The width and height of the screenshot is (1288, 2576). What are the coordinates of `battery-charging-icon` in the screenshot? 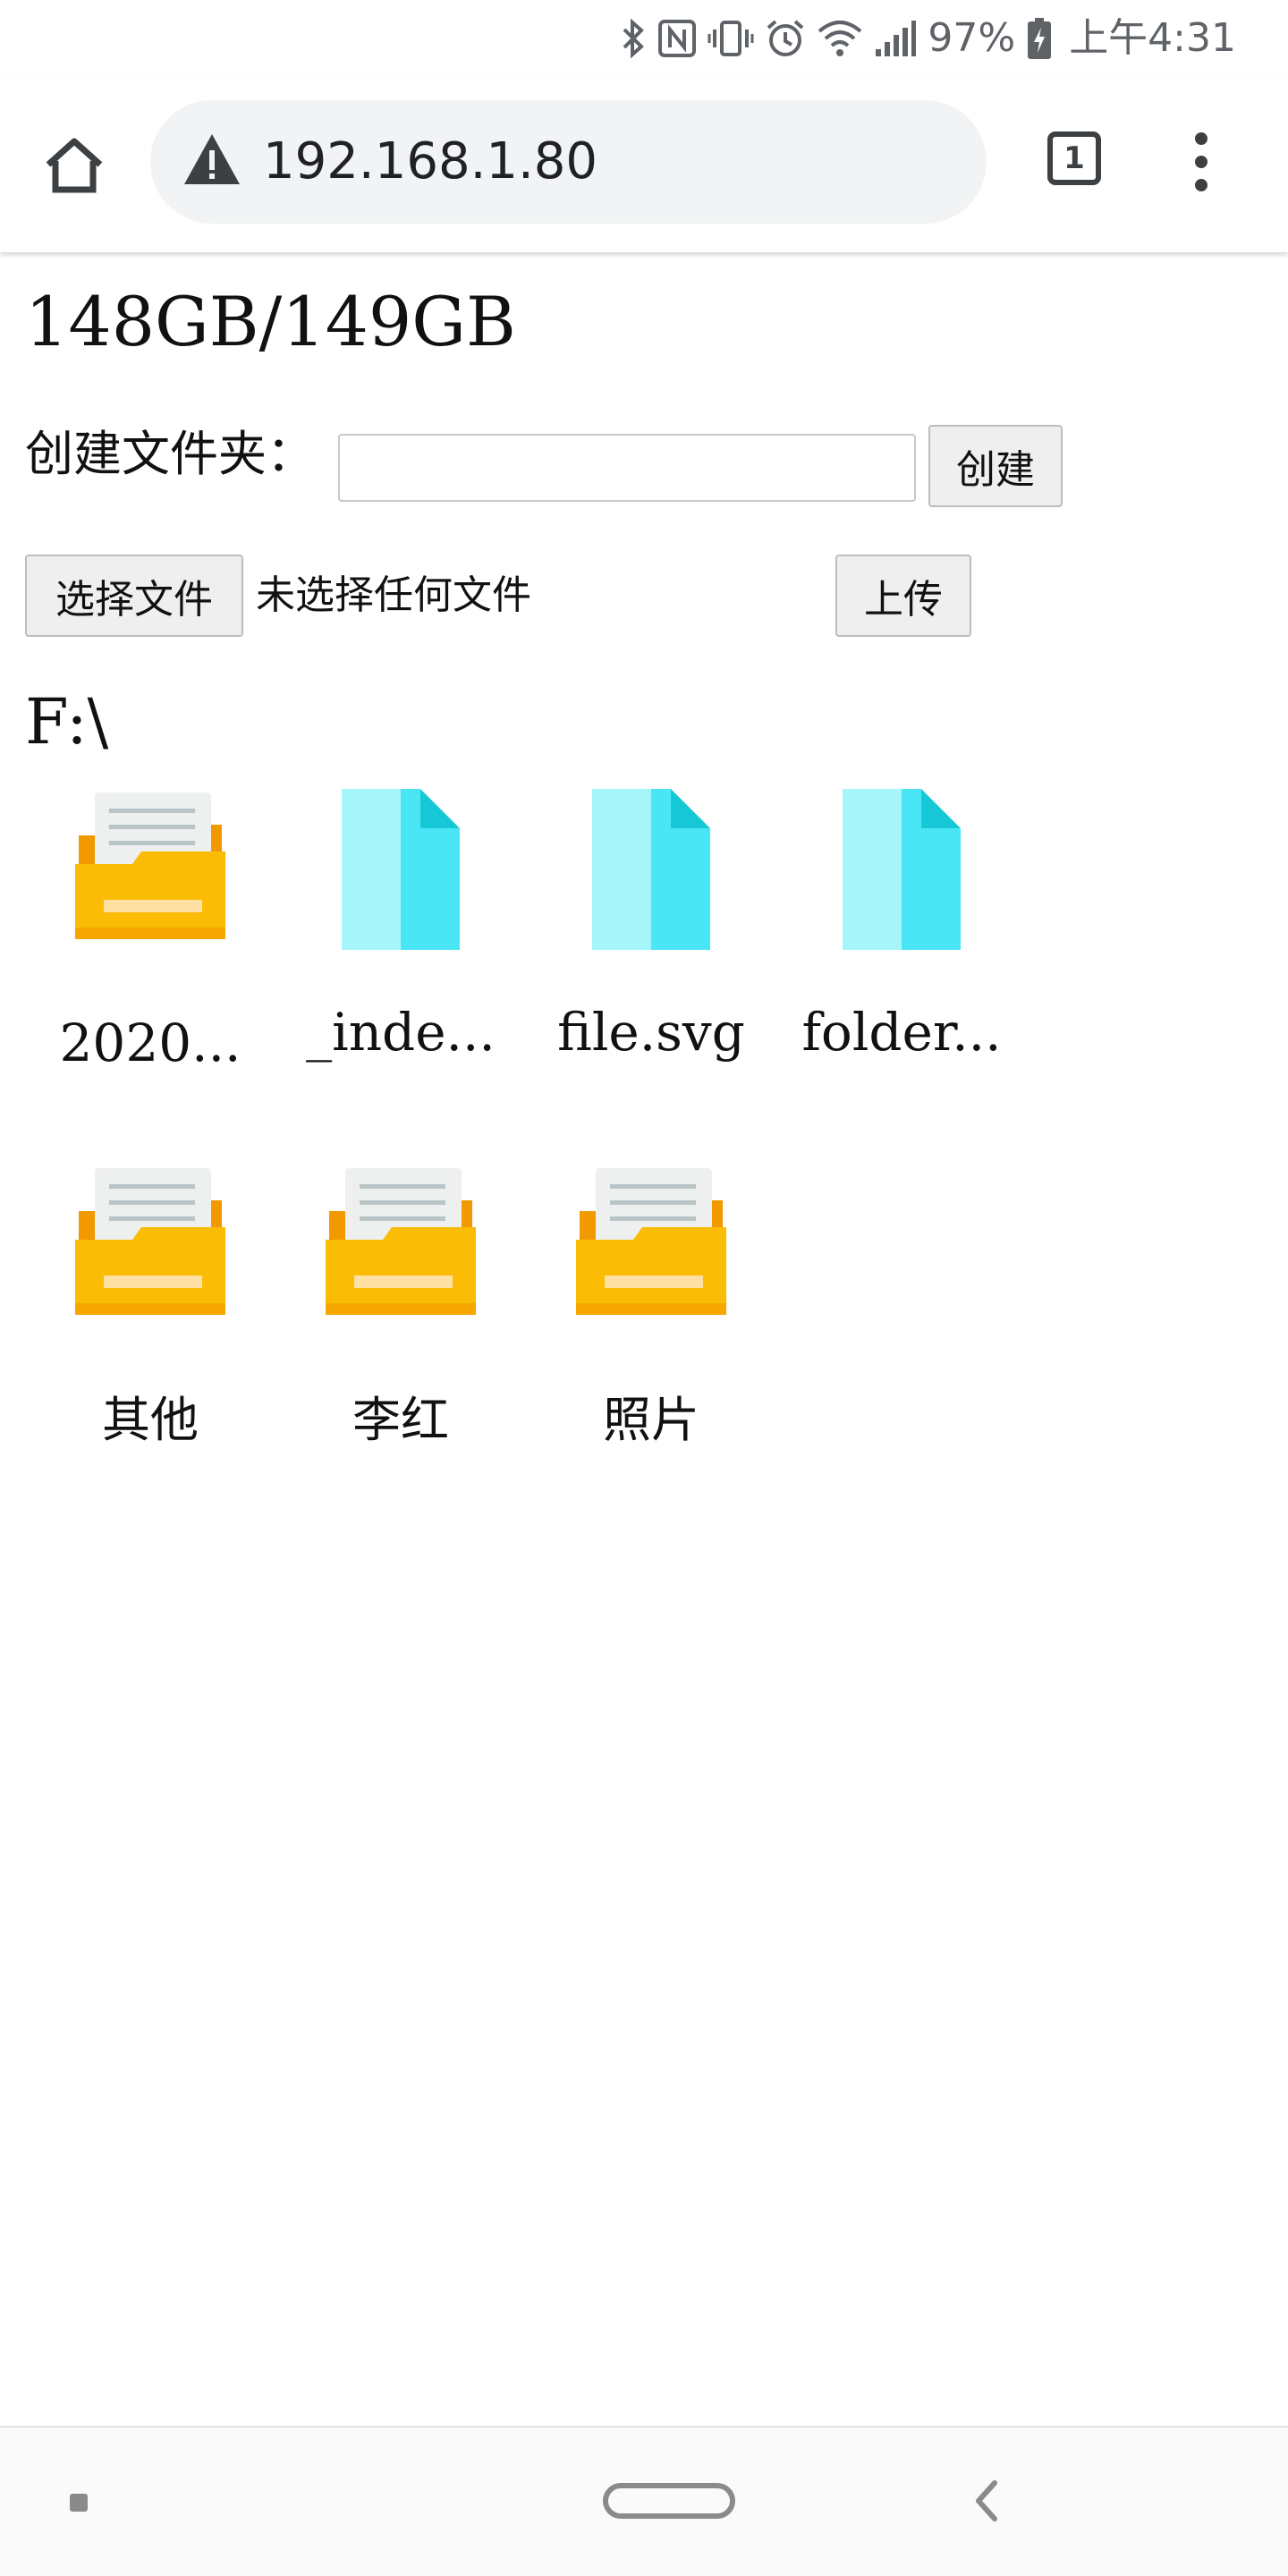 It's located at (1040, 38).